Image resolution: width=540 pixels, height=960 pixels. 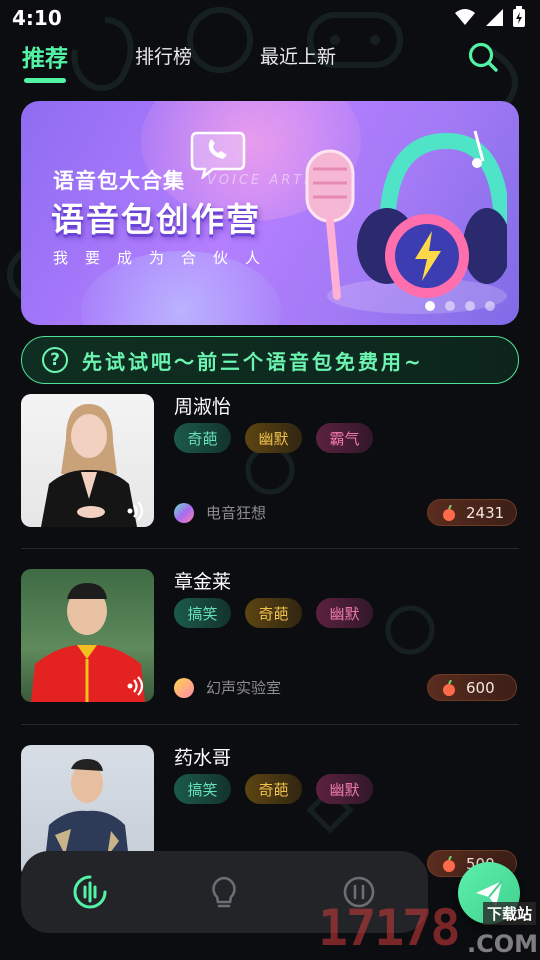 What do you see at coordinates (480, 687) in the screenshot?
I see `usage-count: 600` at bounding box center [480, 687].